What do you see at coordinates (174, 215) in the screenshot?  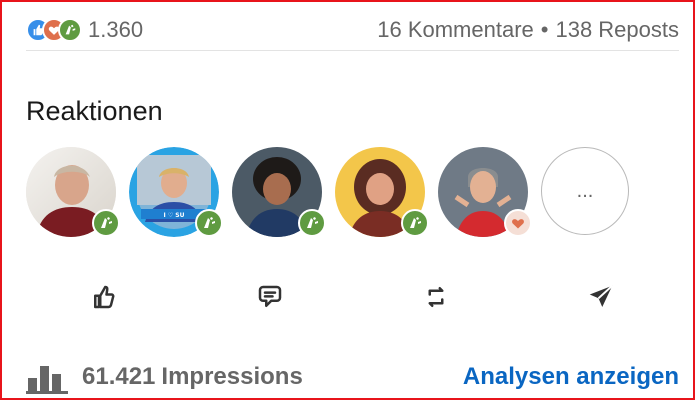 I see `avatar-frame-text: I ♡ SU` at bounding box center [174, 215].